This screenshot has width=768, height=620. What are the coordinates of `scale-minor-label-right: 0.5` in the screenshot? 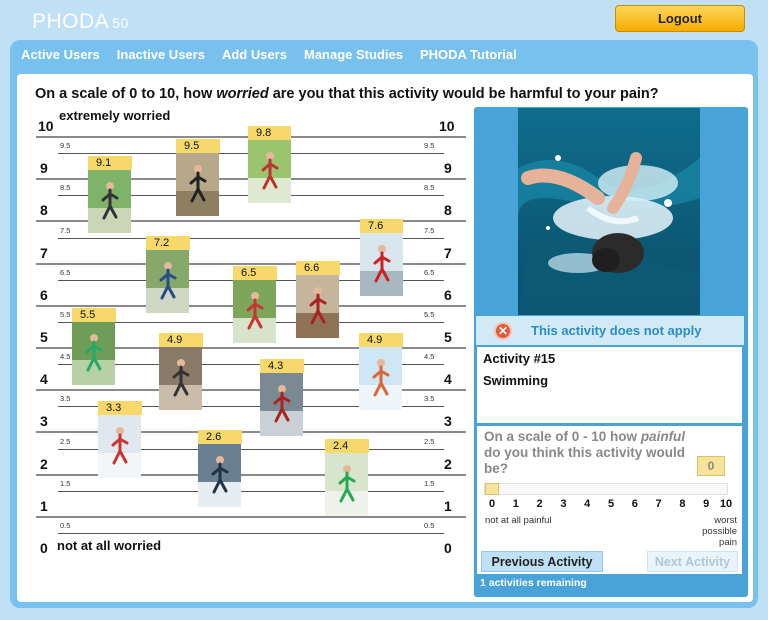 It's located at (429, 525).